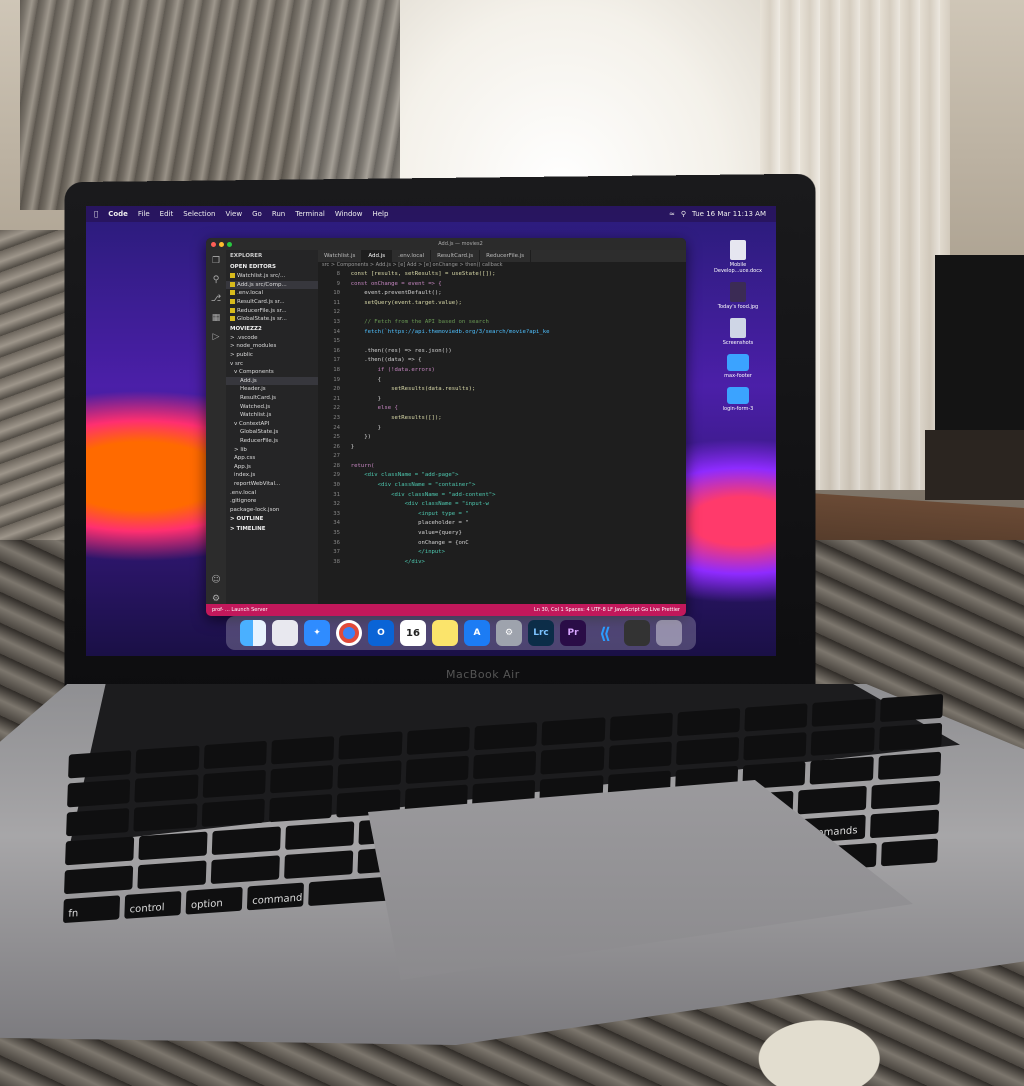 The width and height of the screenshot is (1024, 1086). Describe the element at coordinates (340, 256) in the screenshot. I see `tab-watchlist: Watchlist.js` at that location.